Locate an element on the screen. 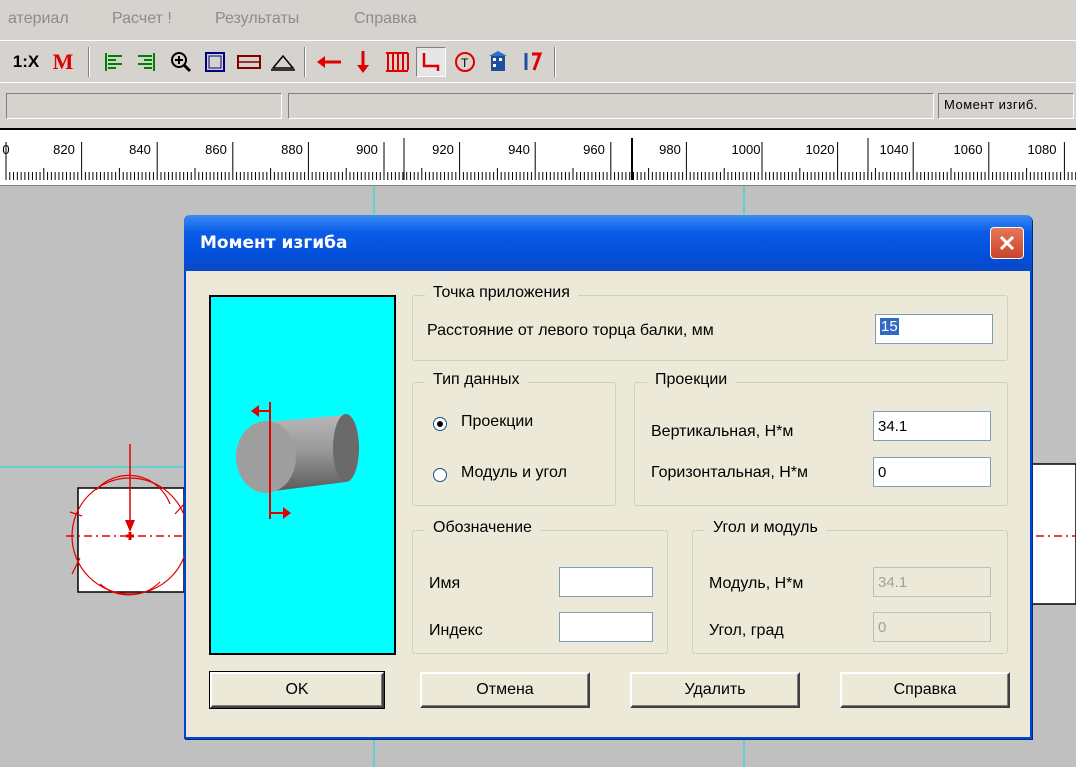 Image resolution: width=1076 pixels, height=767 pixels. align-right-button is located at coordinates (147, 62).